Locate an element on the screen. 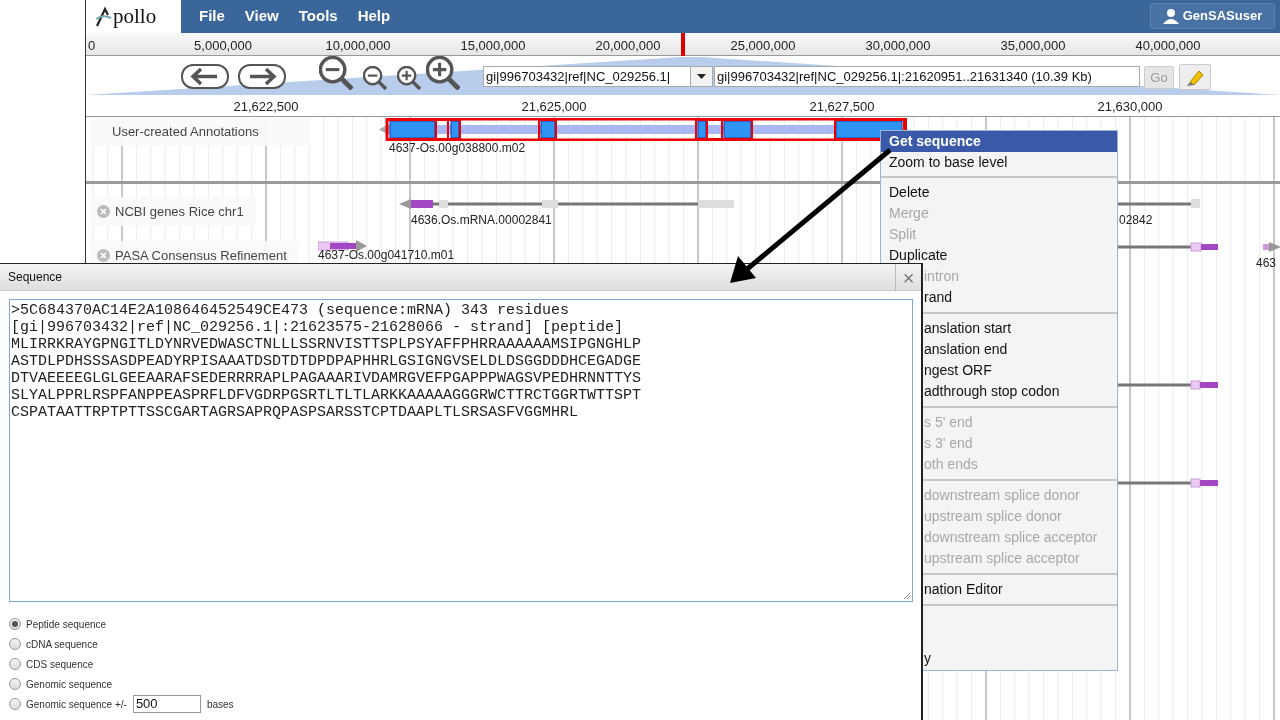 Image resolution: width=1280 pixels, height=720 pixels. user-icon is located at coordinates (1170, 16).